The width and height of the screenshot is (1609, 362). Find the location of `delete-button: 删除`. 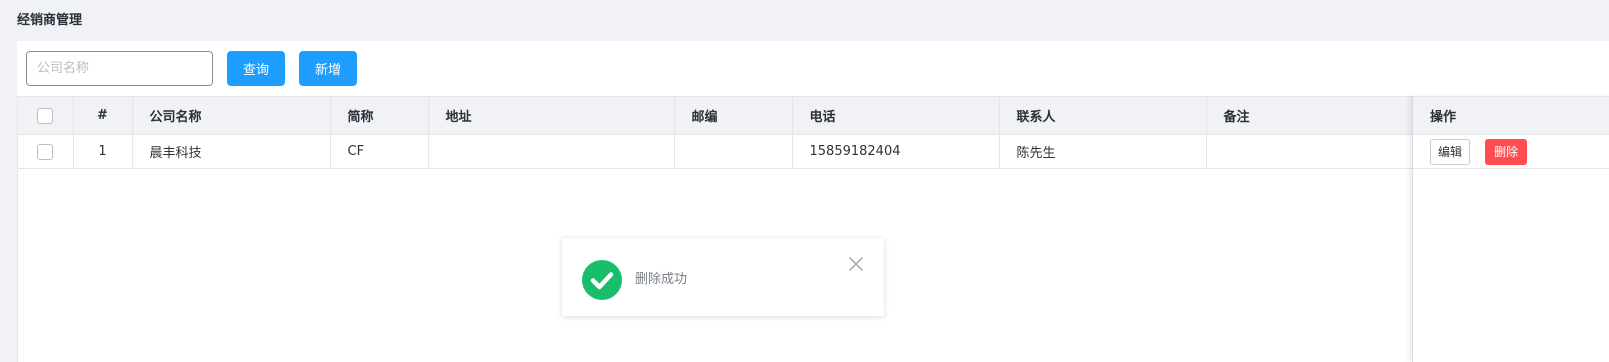

delete-button: 删除 is located at coordinates (1506, 151).